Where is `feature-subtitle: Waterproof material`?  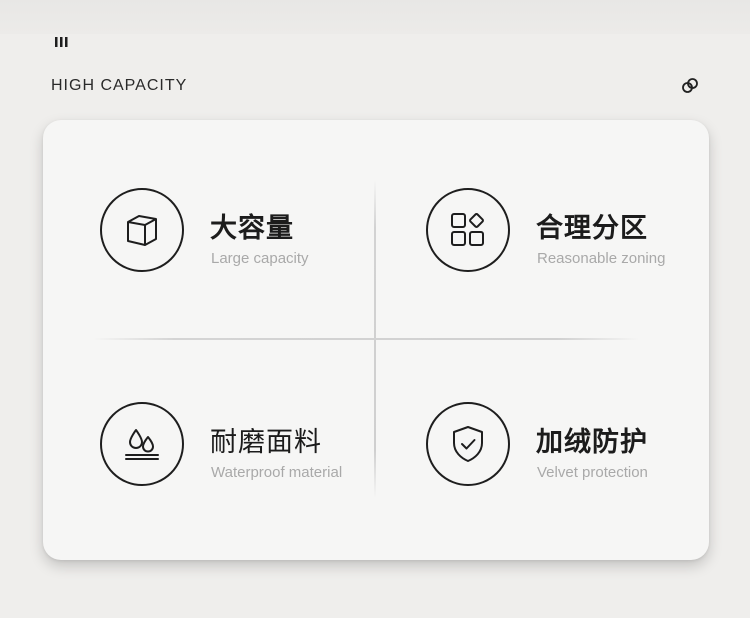 feature-subtitle: Waterproof material is located at coordinates (277, 472).